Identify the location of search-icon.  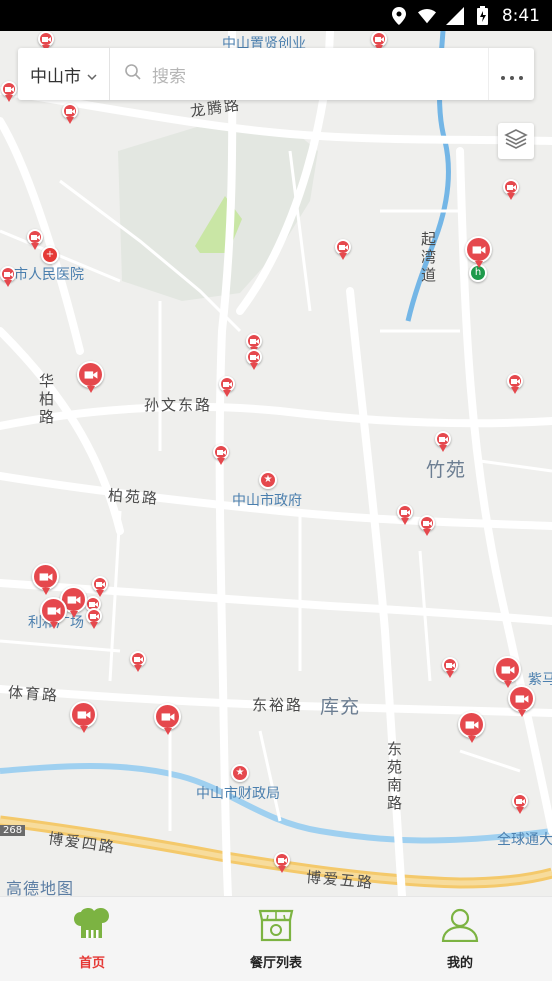
(133, 74).